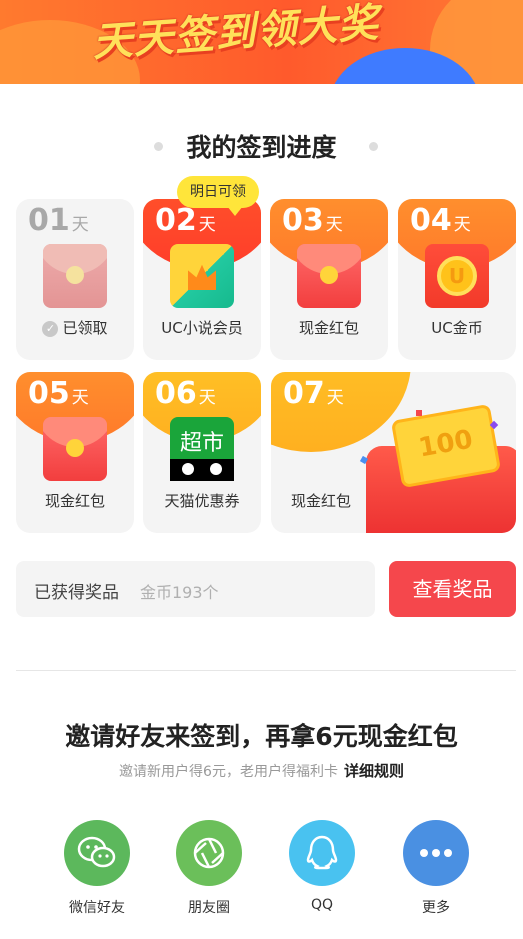 This screenshot has width=523, height=939. I want to click on prizes-panel: 已获得奖品 金币193个, so click(195, 589).